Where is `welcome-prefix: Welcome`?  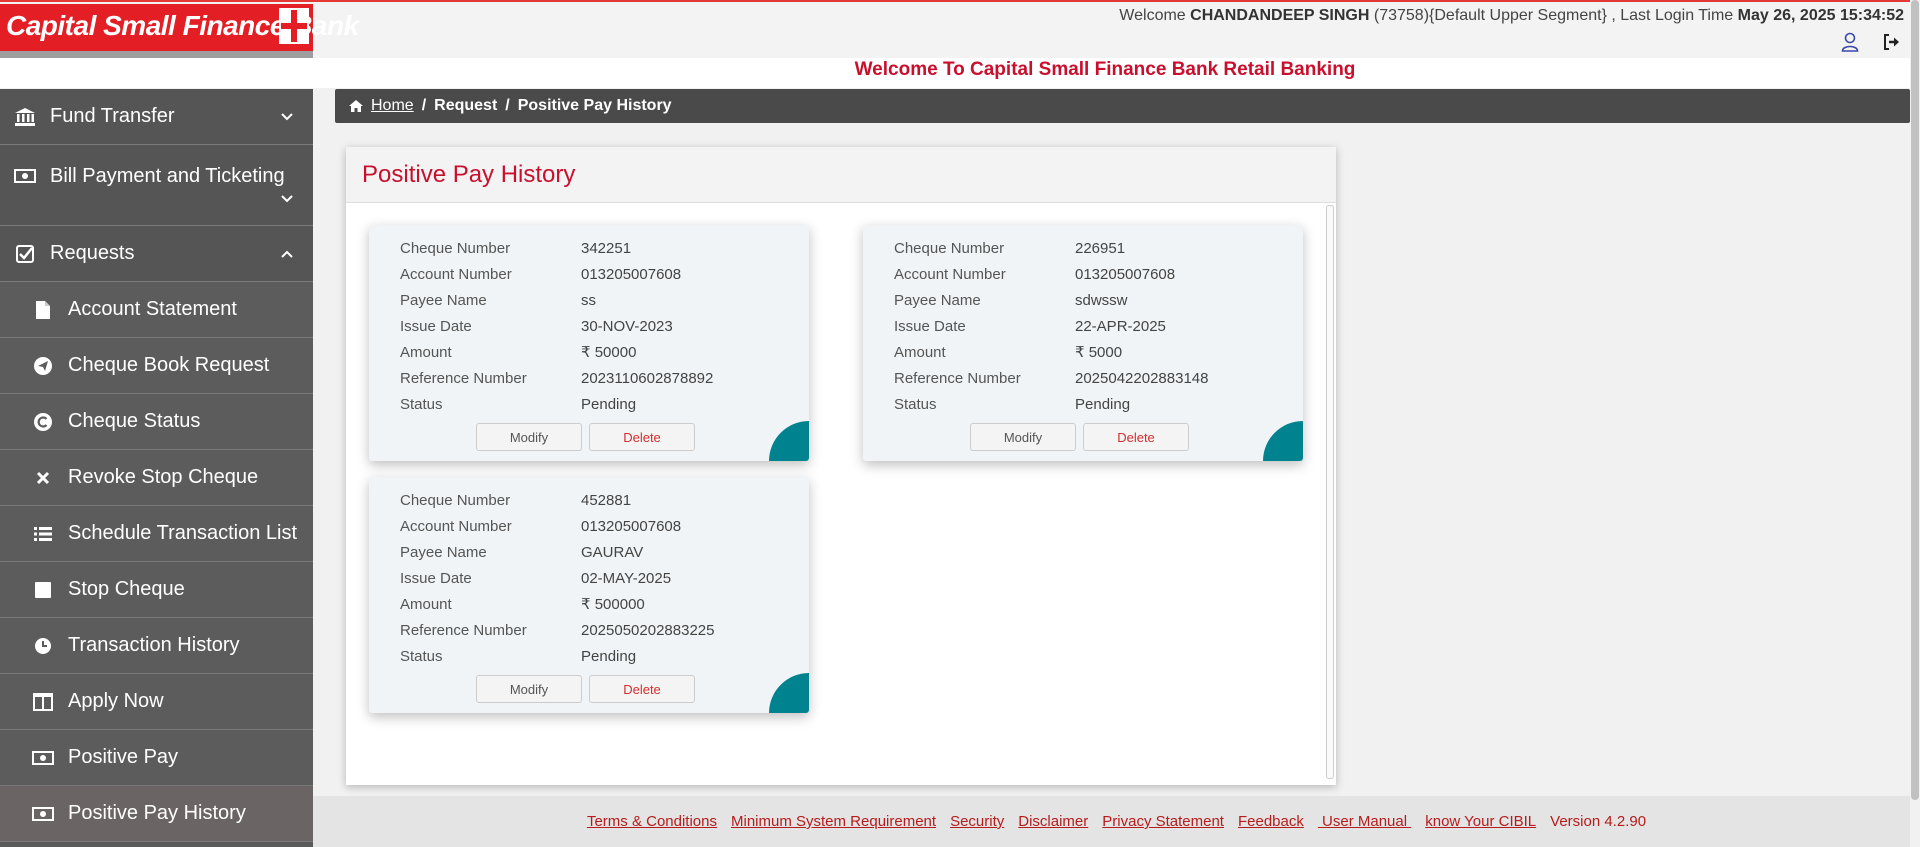
welcome-prefix: Welcome is located at coordinates (1152, 15).